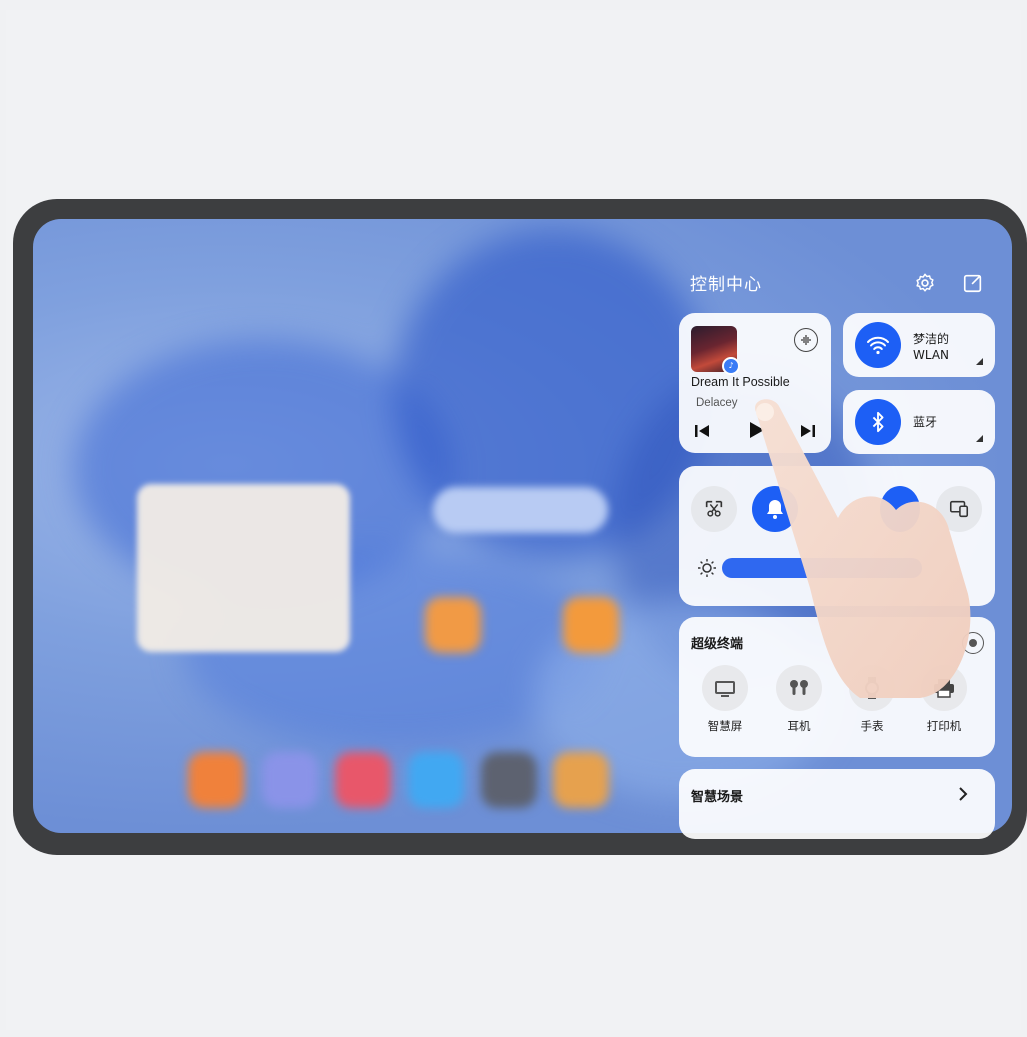 Image resolution: width=1027 pixels, height=1037 pixels. Describe the element at coordinates (714, 509) in the screenshot. I see `screenshot-icon` at that location.